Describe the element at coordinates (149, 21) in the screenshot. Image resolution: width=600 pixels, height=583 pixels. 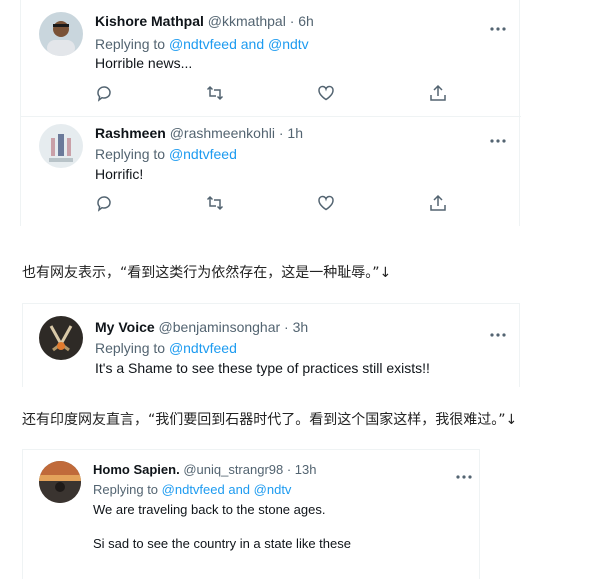
I see `author-name: Kishore Mathpal` at that location.